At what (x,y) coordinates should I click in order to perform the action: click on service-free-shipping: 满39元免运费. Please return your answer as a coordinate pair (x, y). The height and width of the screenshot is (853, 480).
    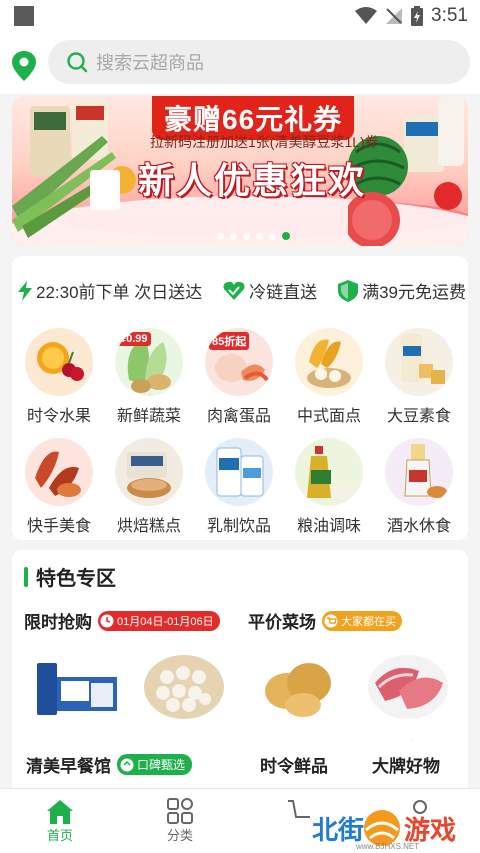
    Looking at the image, I should click on (402, 290).